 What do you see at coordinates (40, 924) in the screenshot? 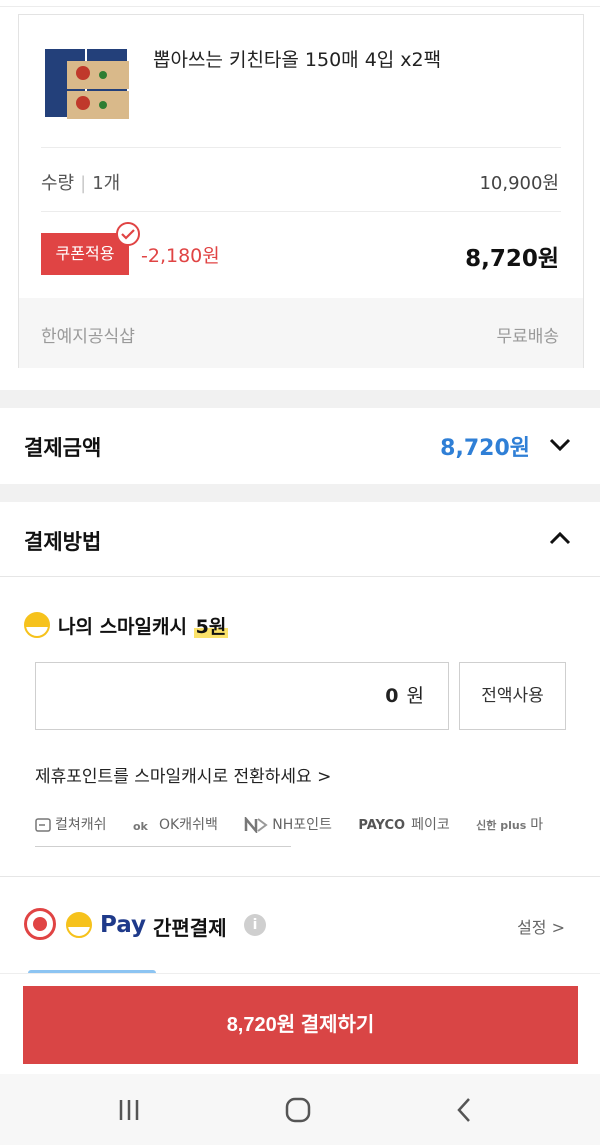
I see `smile-pay-radio` at bounding box center [40, 924].